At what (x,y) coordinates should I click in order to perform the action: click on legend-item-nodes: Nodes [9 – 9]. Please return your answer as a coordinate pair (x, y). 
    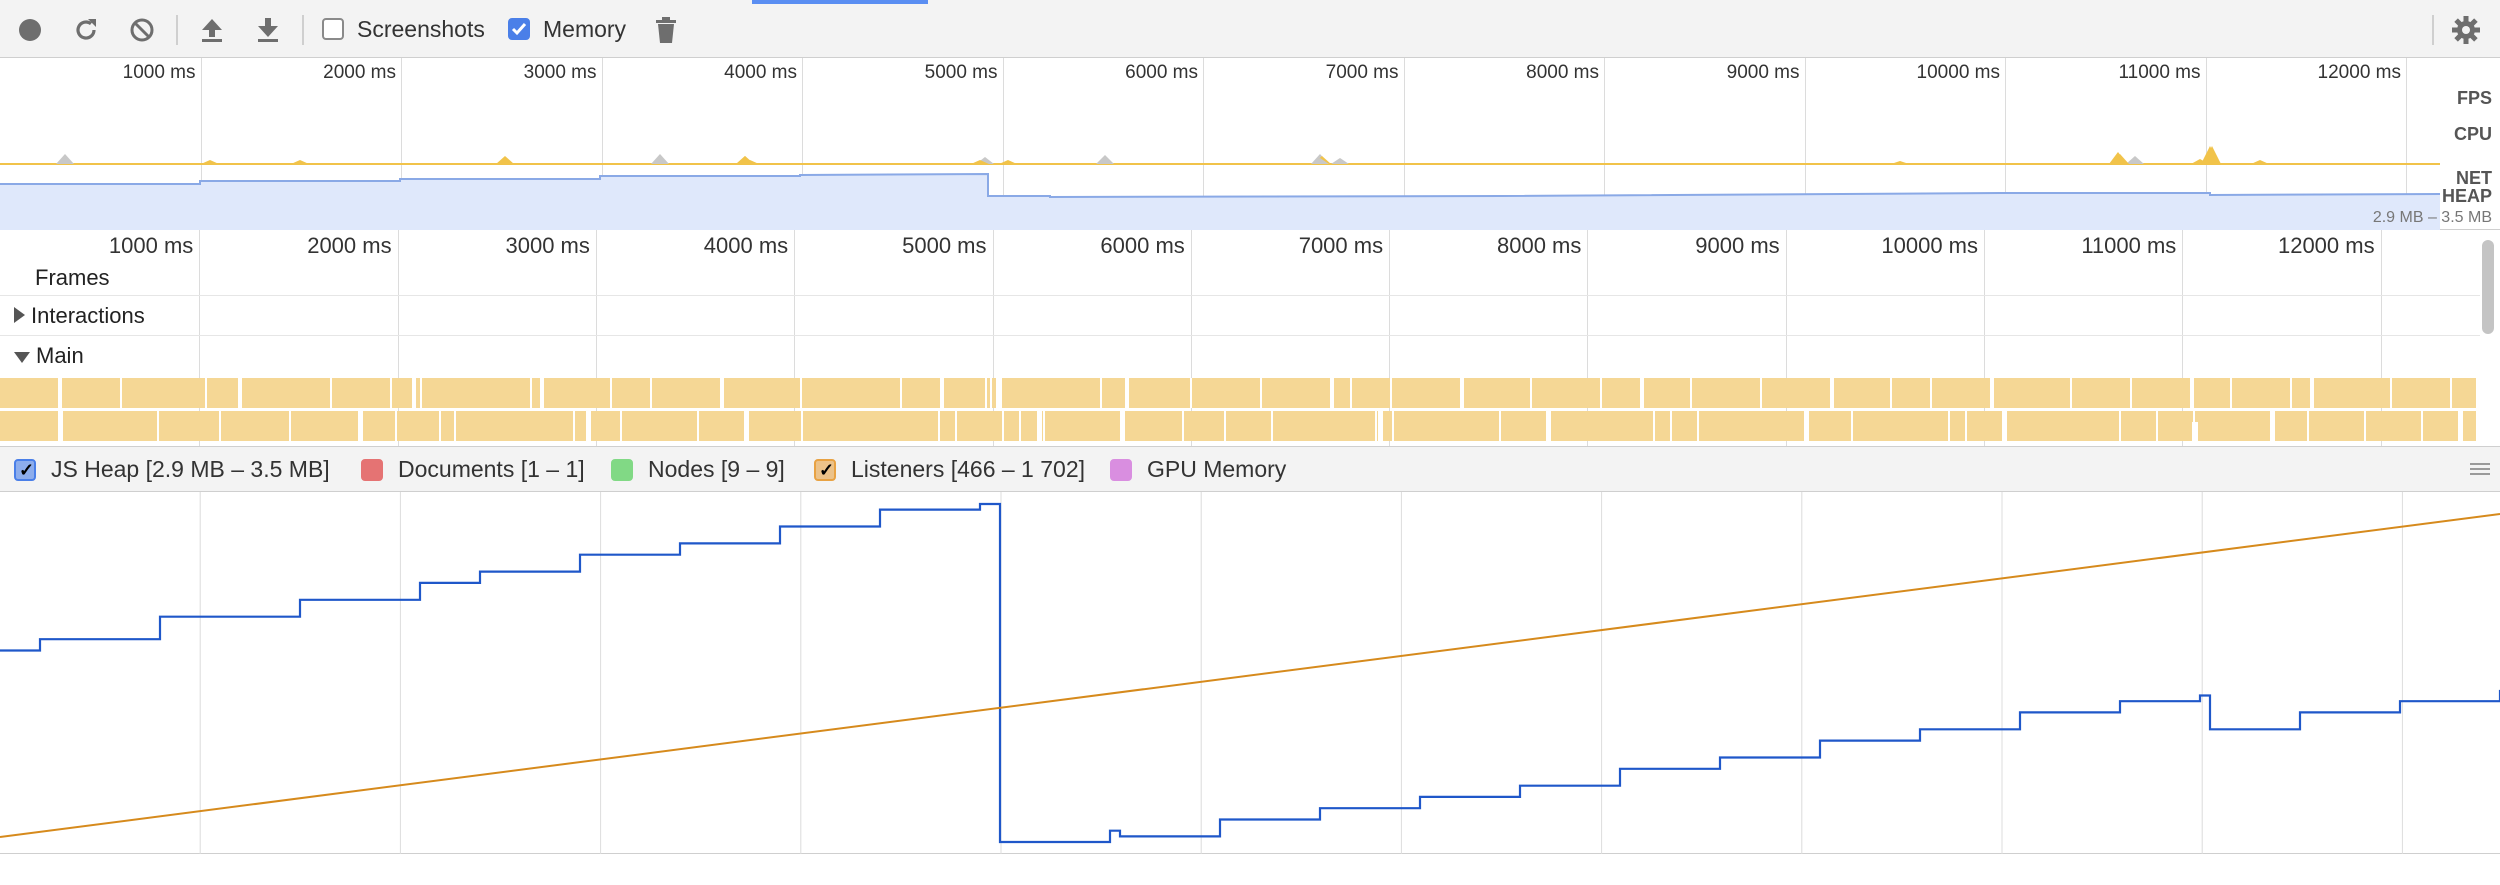
    Looking at the image, I should click on (698, 469).